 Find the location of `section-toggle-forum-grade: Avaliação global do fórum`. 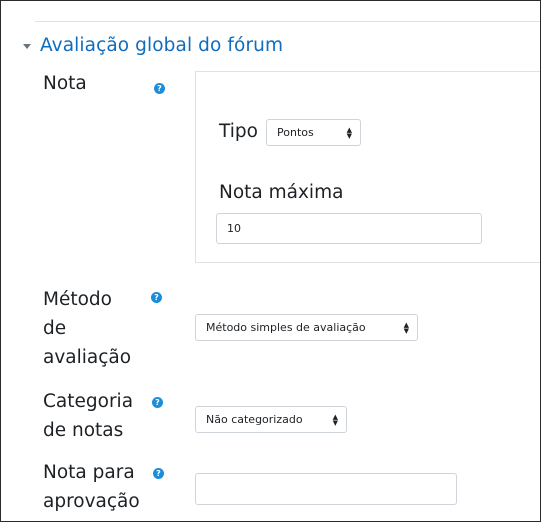

section-toggle-forum-grade: Avaliação global do fórum is located at coordinates (153, 45).